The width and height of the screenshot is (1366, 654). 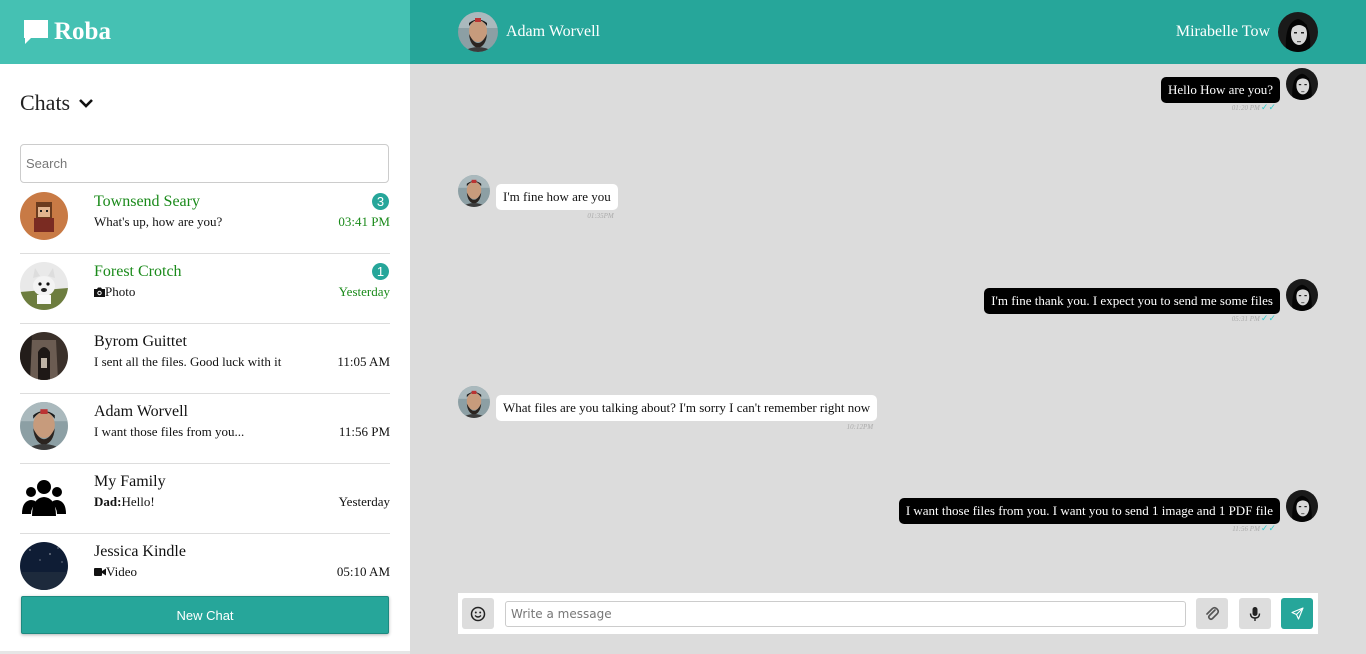 I want to click on preview-text: What's up, how are you?, so click(x=158, y=221).